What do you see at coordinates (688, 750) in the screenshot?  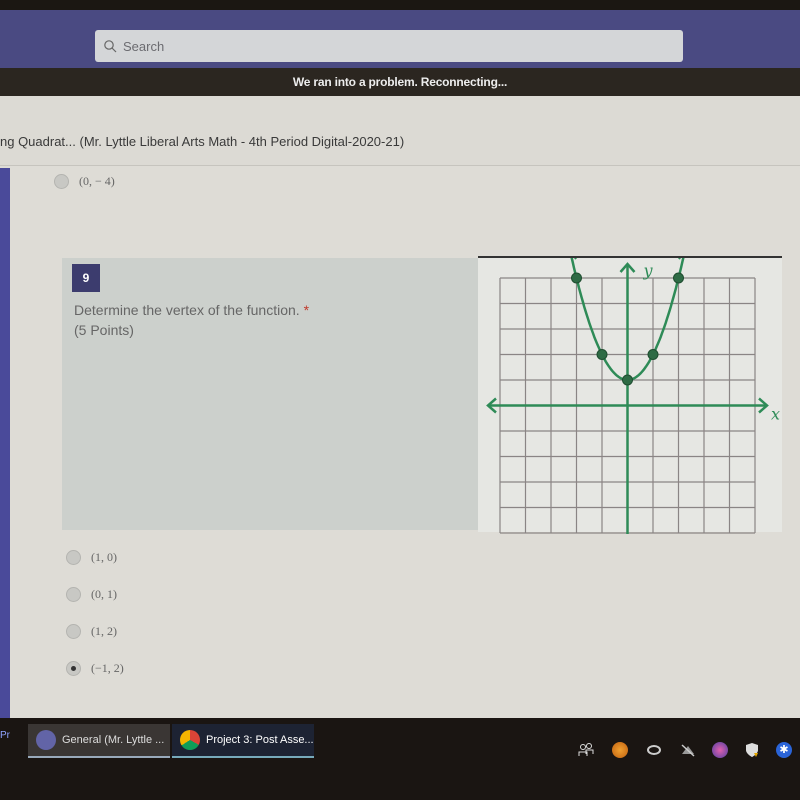 I see `network-icon` at bounding box center [688, 750].